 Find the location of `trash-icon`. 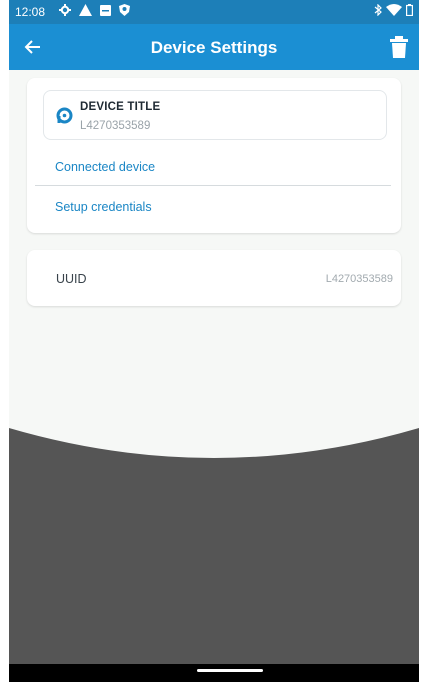

trash-icon is located at coordinates (399, 47).